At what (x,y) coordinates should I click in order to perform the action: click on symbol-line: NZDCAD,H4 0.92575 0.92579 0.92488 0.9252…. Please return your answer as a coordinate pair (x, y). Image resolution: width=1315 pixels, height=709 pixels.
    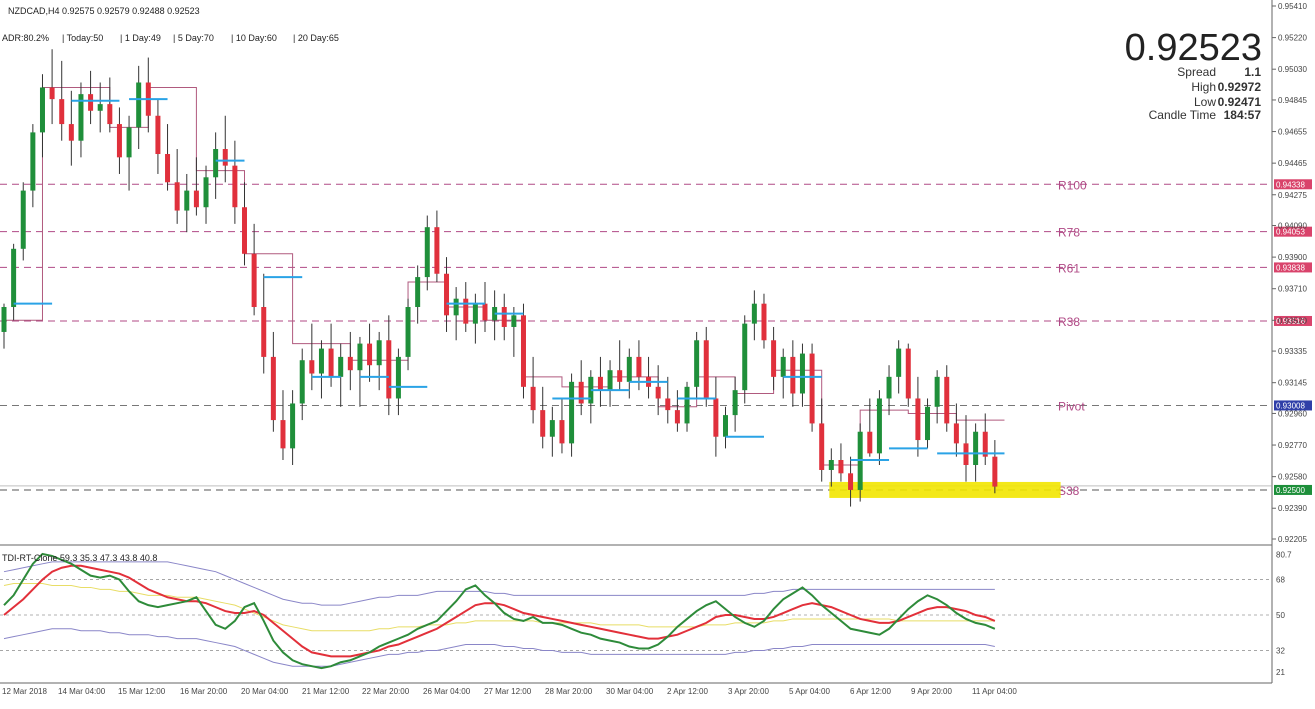
    Looking at the image, I should click on (104, 11).